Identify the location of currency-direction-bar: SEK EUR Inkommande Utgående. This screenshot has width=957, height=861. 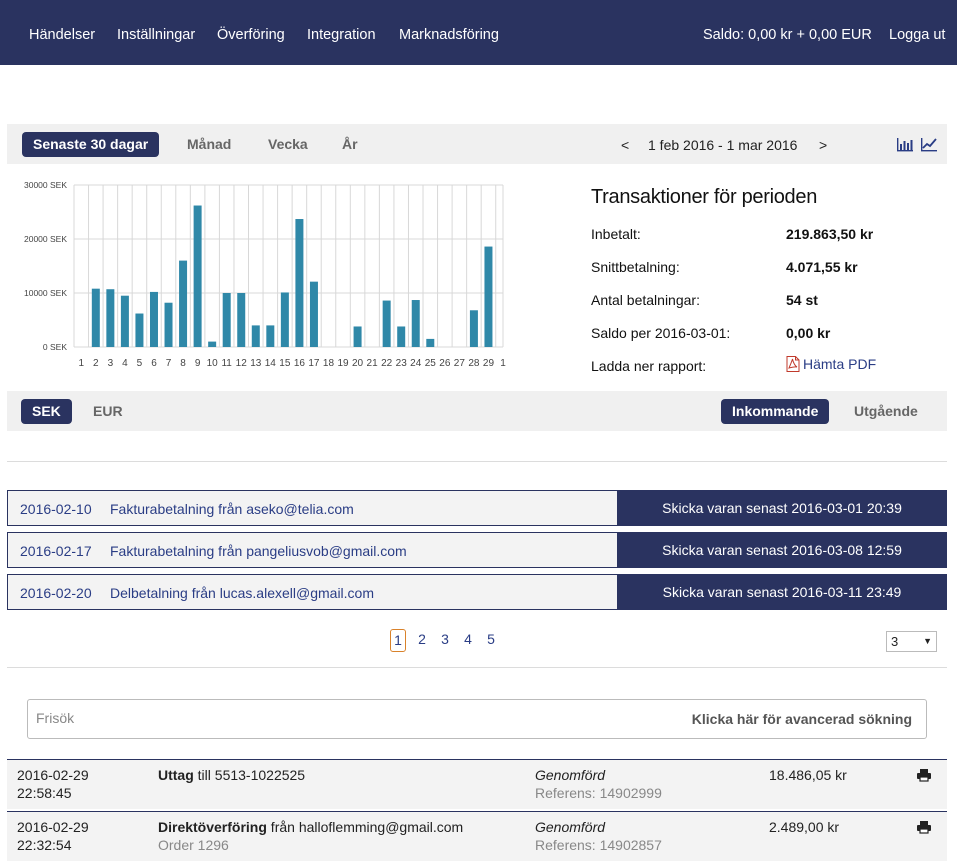
(477, 411).